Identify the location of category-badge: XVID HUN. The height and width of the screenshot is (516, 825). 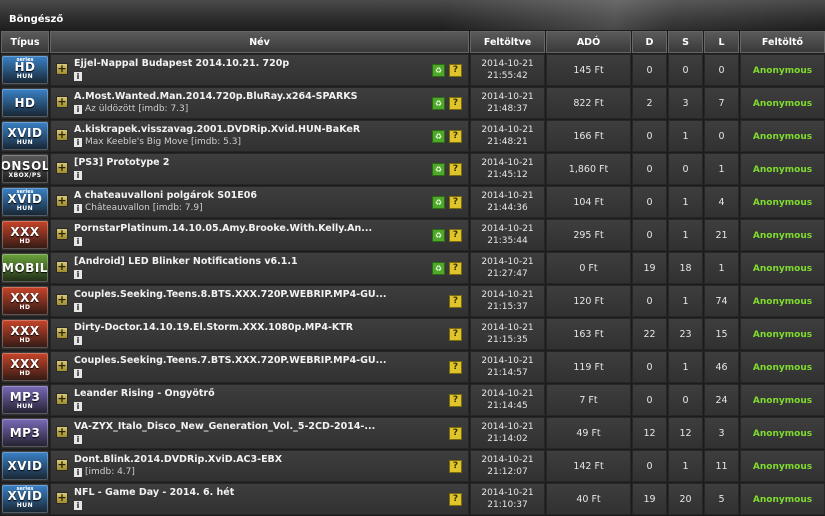
(25, 136).